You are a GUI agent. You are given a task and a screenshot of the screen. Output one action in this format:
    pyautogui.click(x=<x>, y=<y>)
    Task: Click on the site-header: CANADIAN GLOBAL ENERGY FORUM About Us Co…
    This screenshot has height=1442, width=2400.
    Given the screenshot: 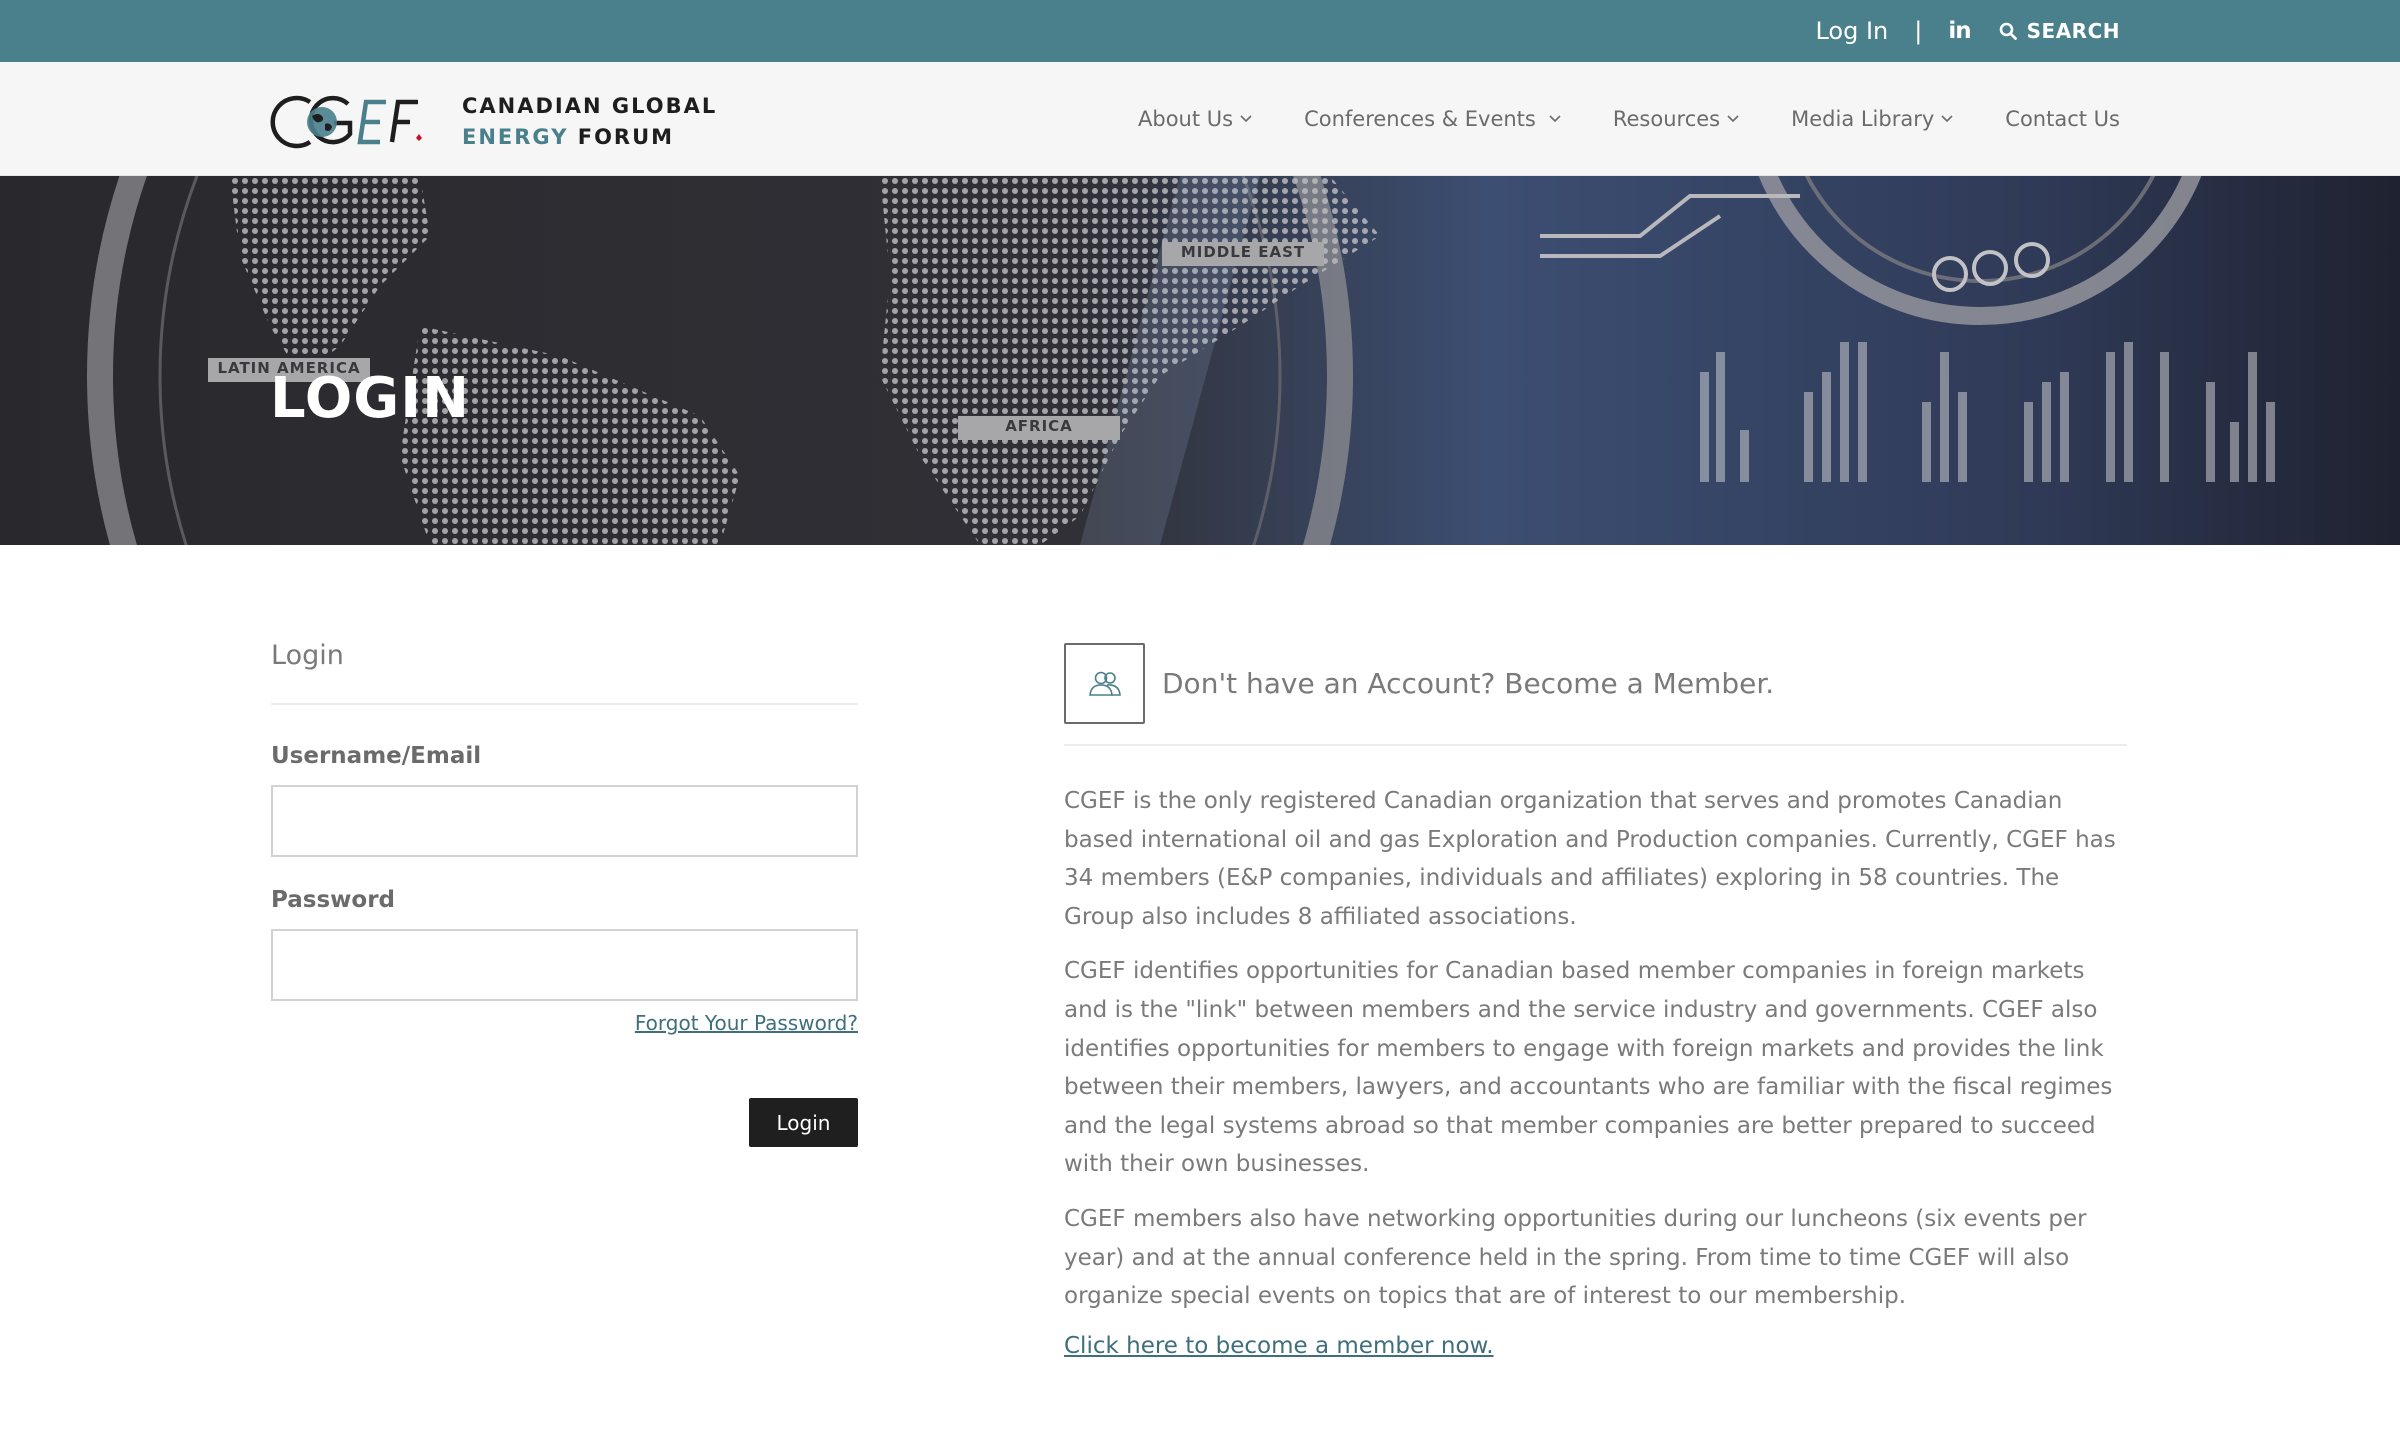 What is the action you would take?
    pyautogui.click(x=1200, y=119)
    